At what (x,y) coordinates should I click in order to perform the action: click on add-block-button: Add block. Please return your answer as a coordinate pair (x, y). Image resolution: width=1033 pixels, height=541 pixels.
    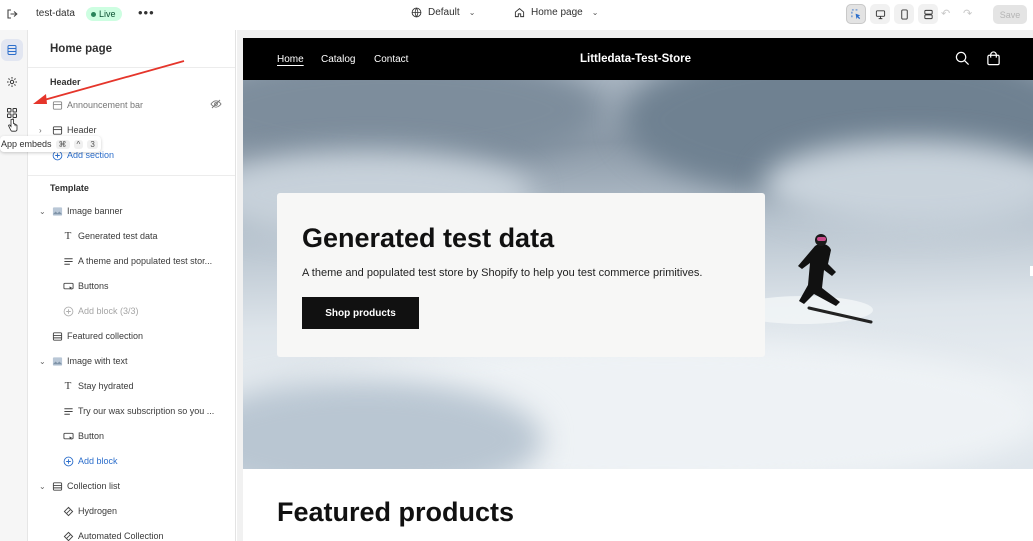
    Looking at the image, I should click on (131, 461).